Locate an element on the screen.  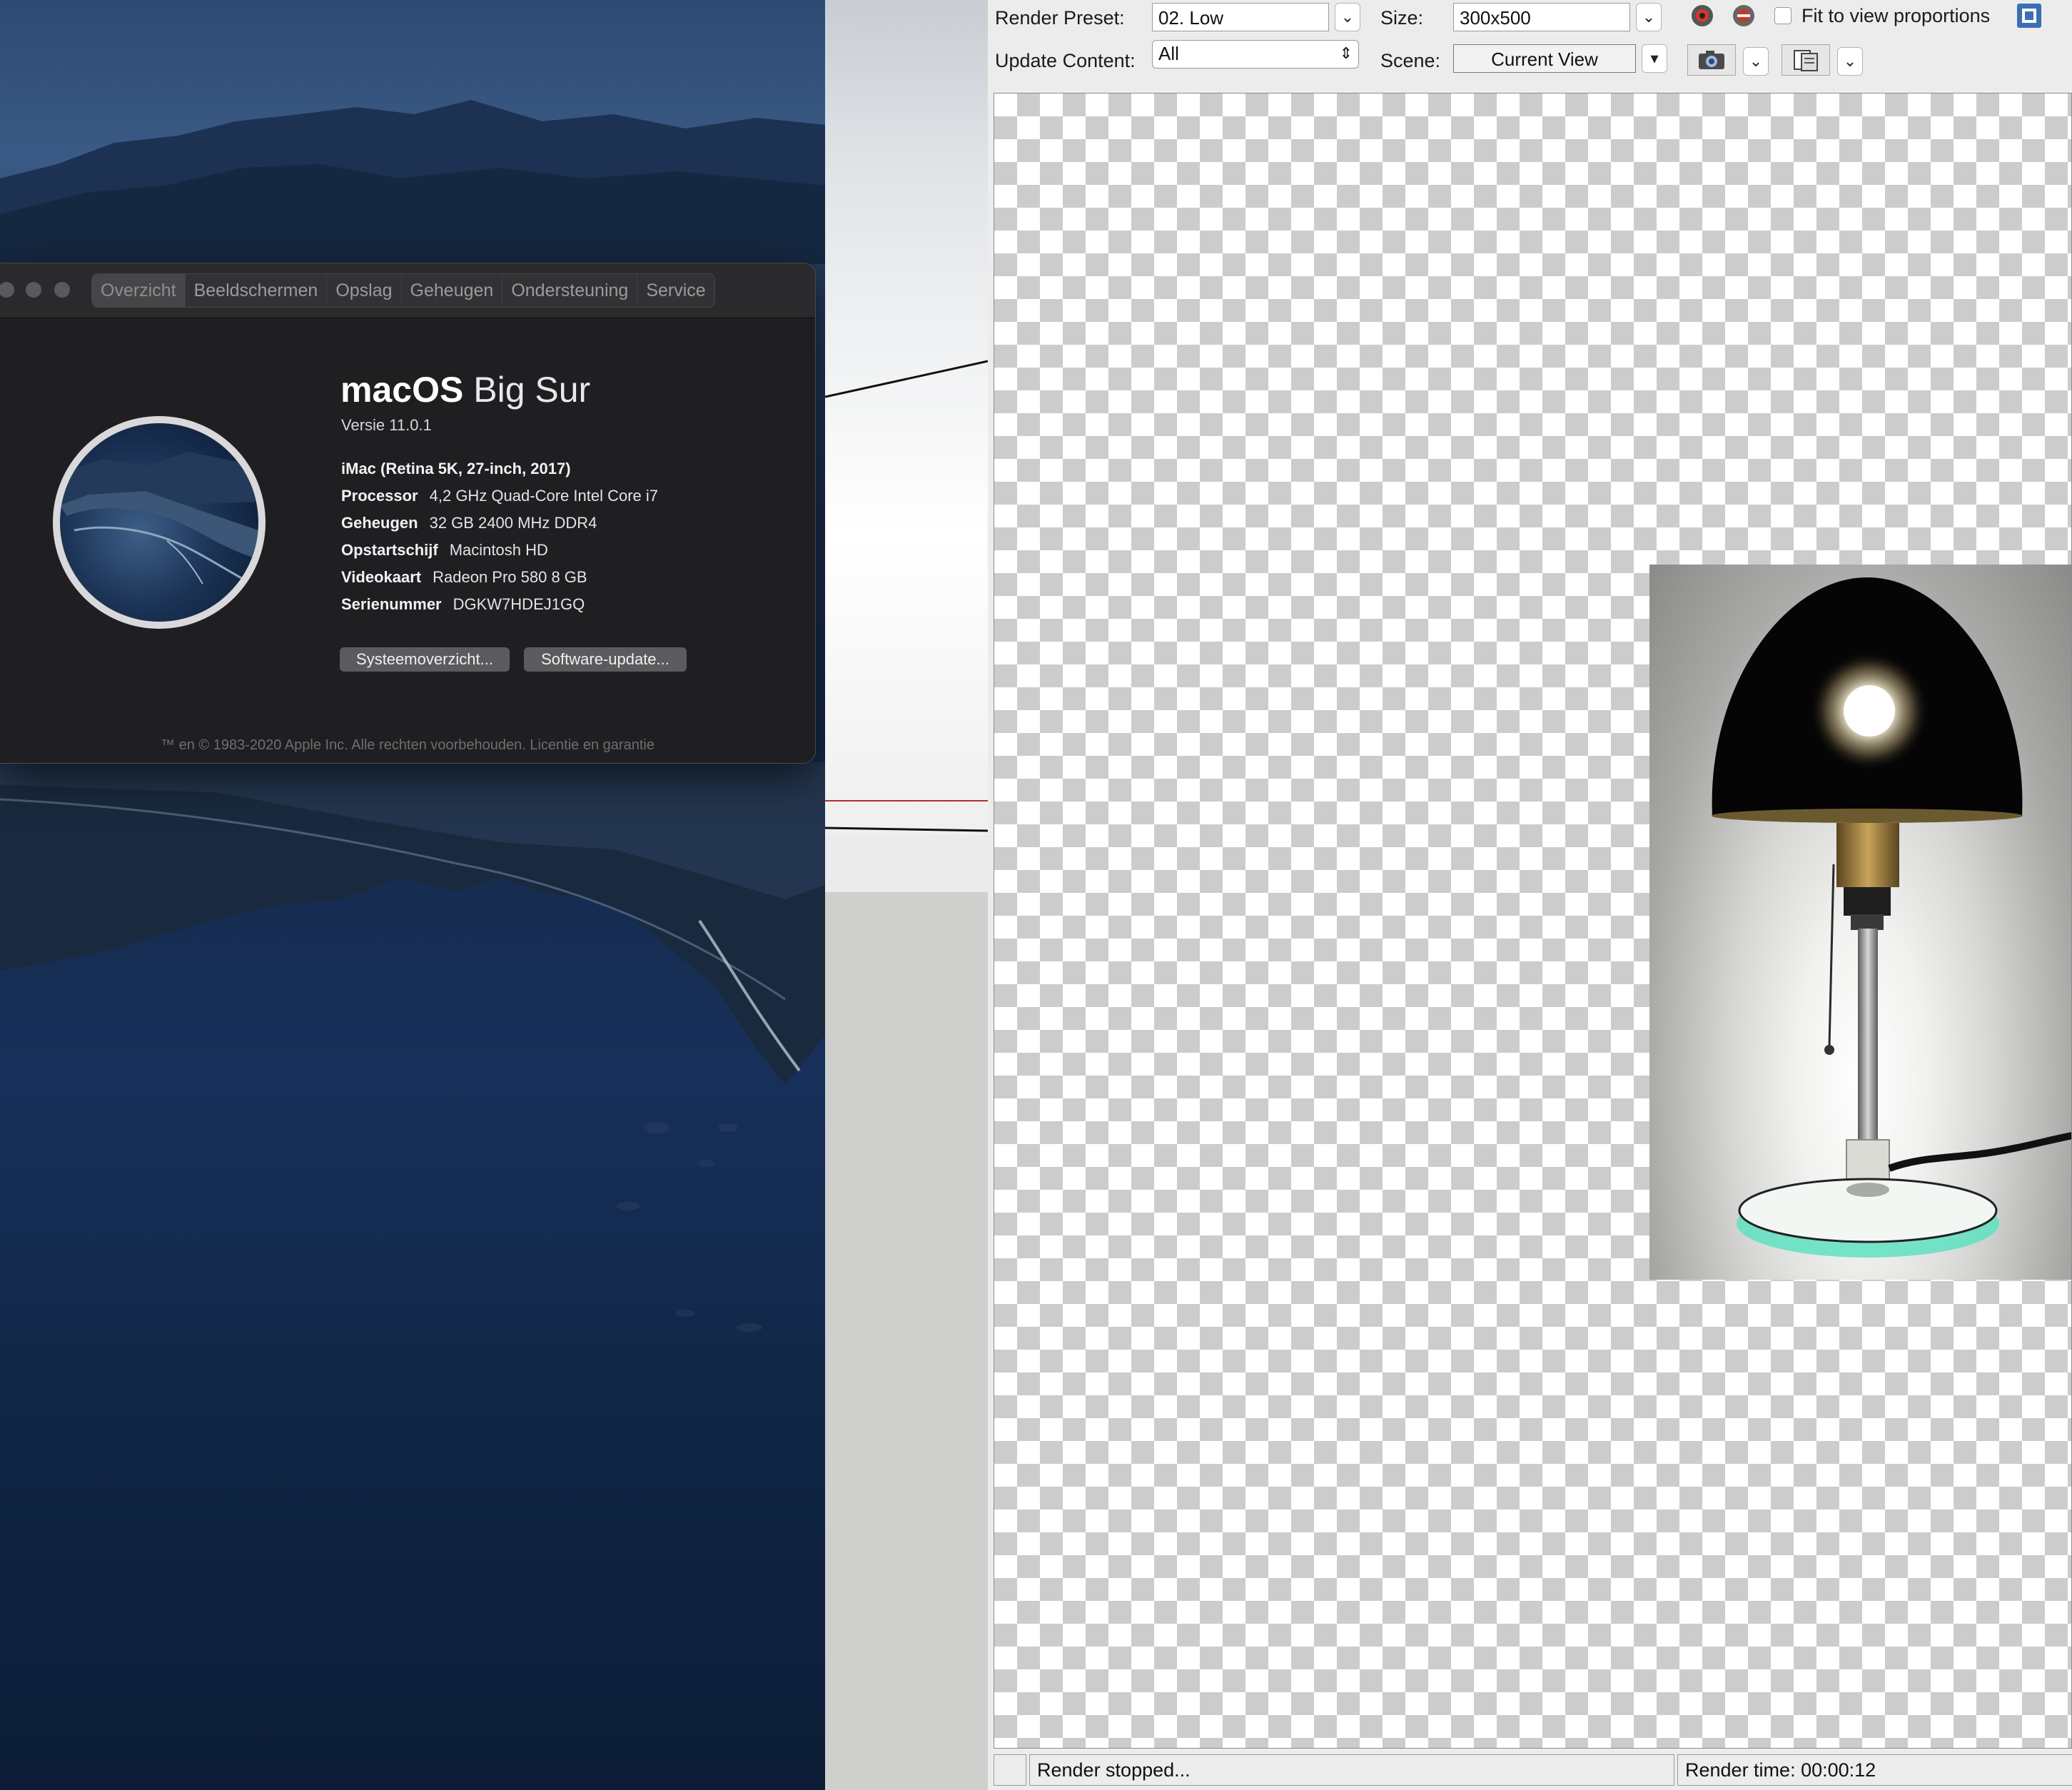
macos-big-sur-logo is located at coordinates (159, 522).